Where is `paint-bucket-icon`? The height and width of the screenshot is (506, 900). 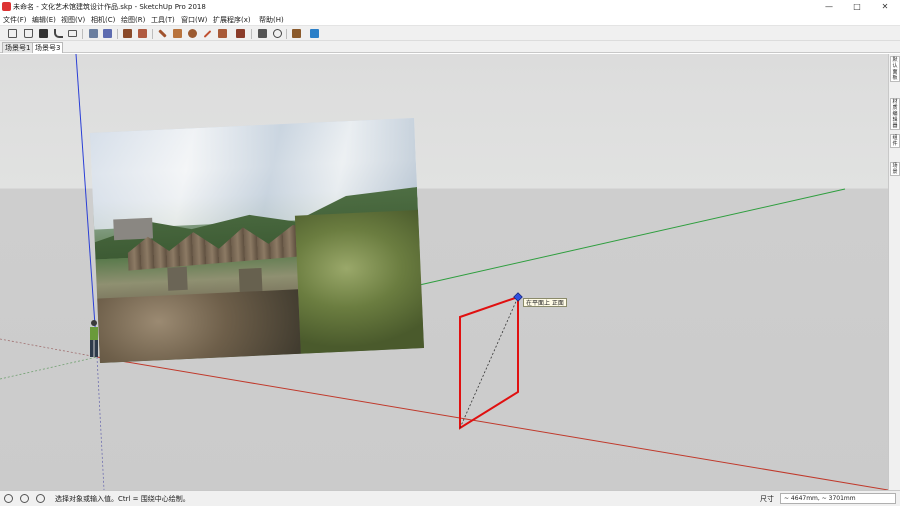
paint-bucket-icon is located at coordinates (127, 33).